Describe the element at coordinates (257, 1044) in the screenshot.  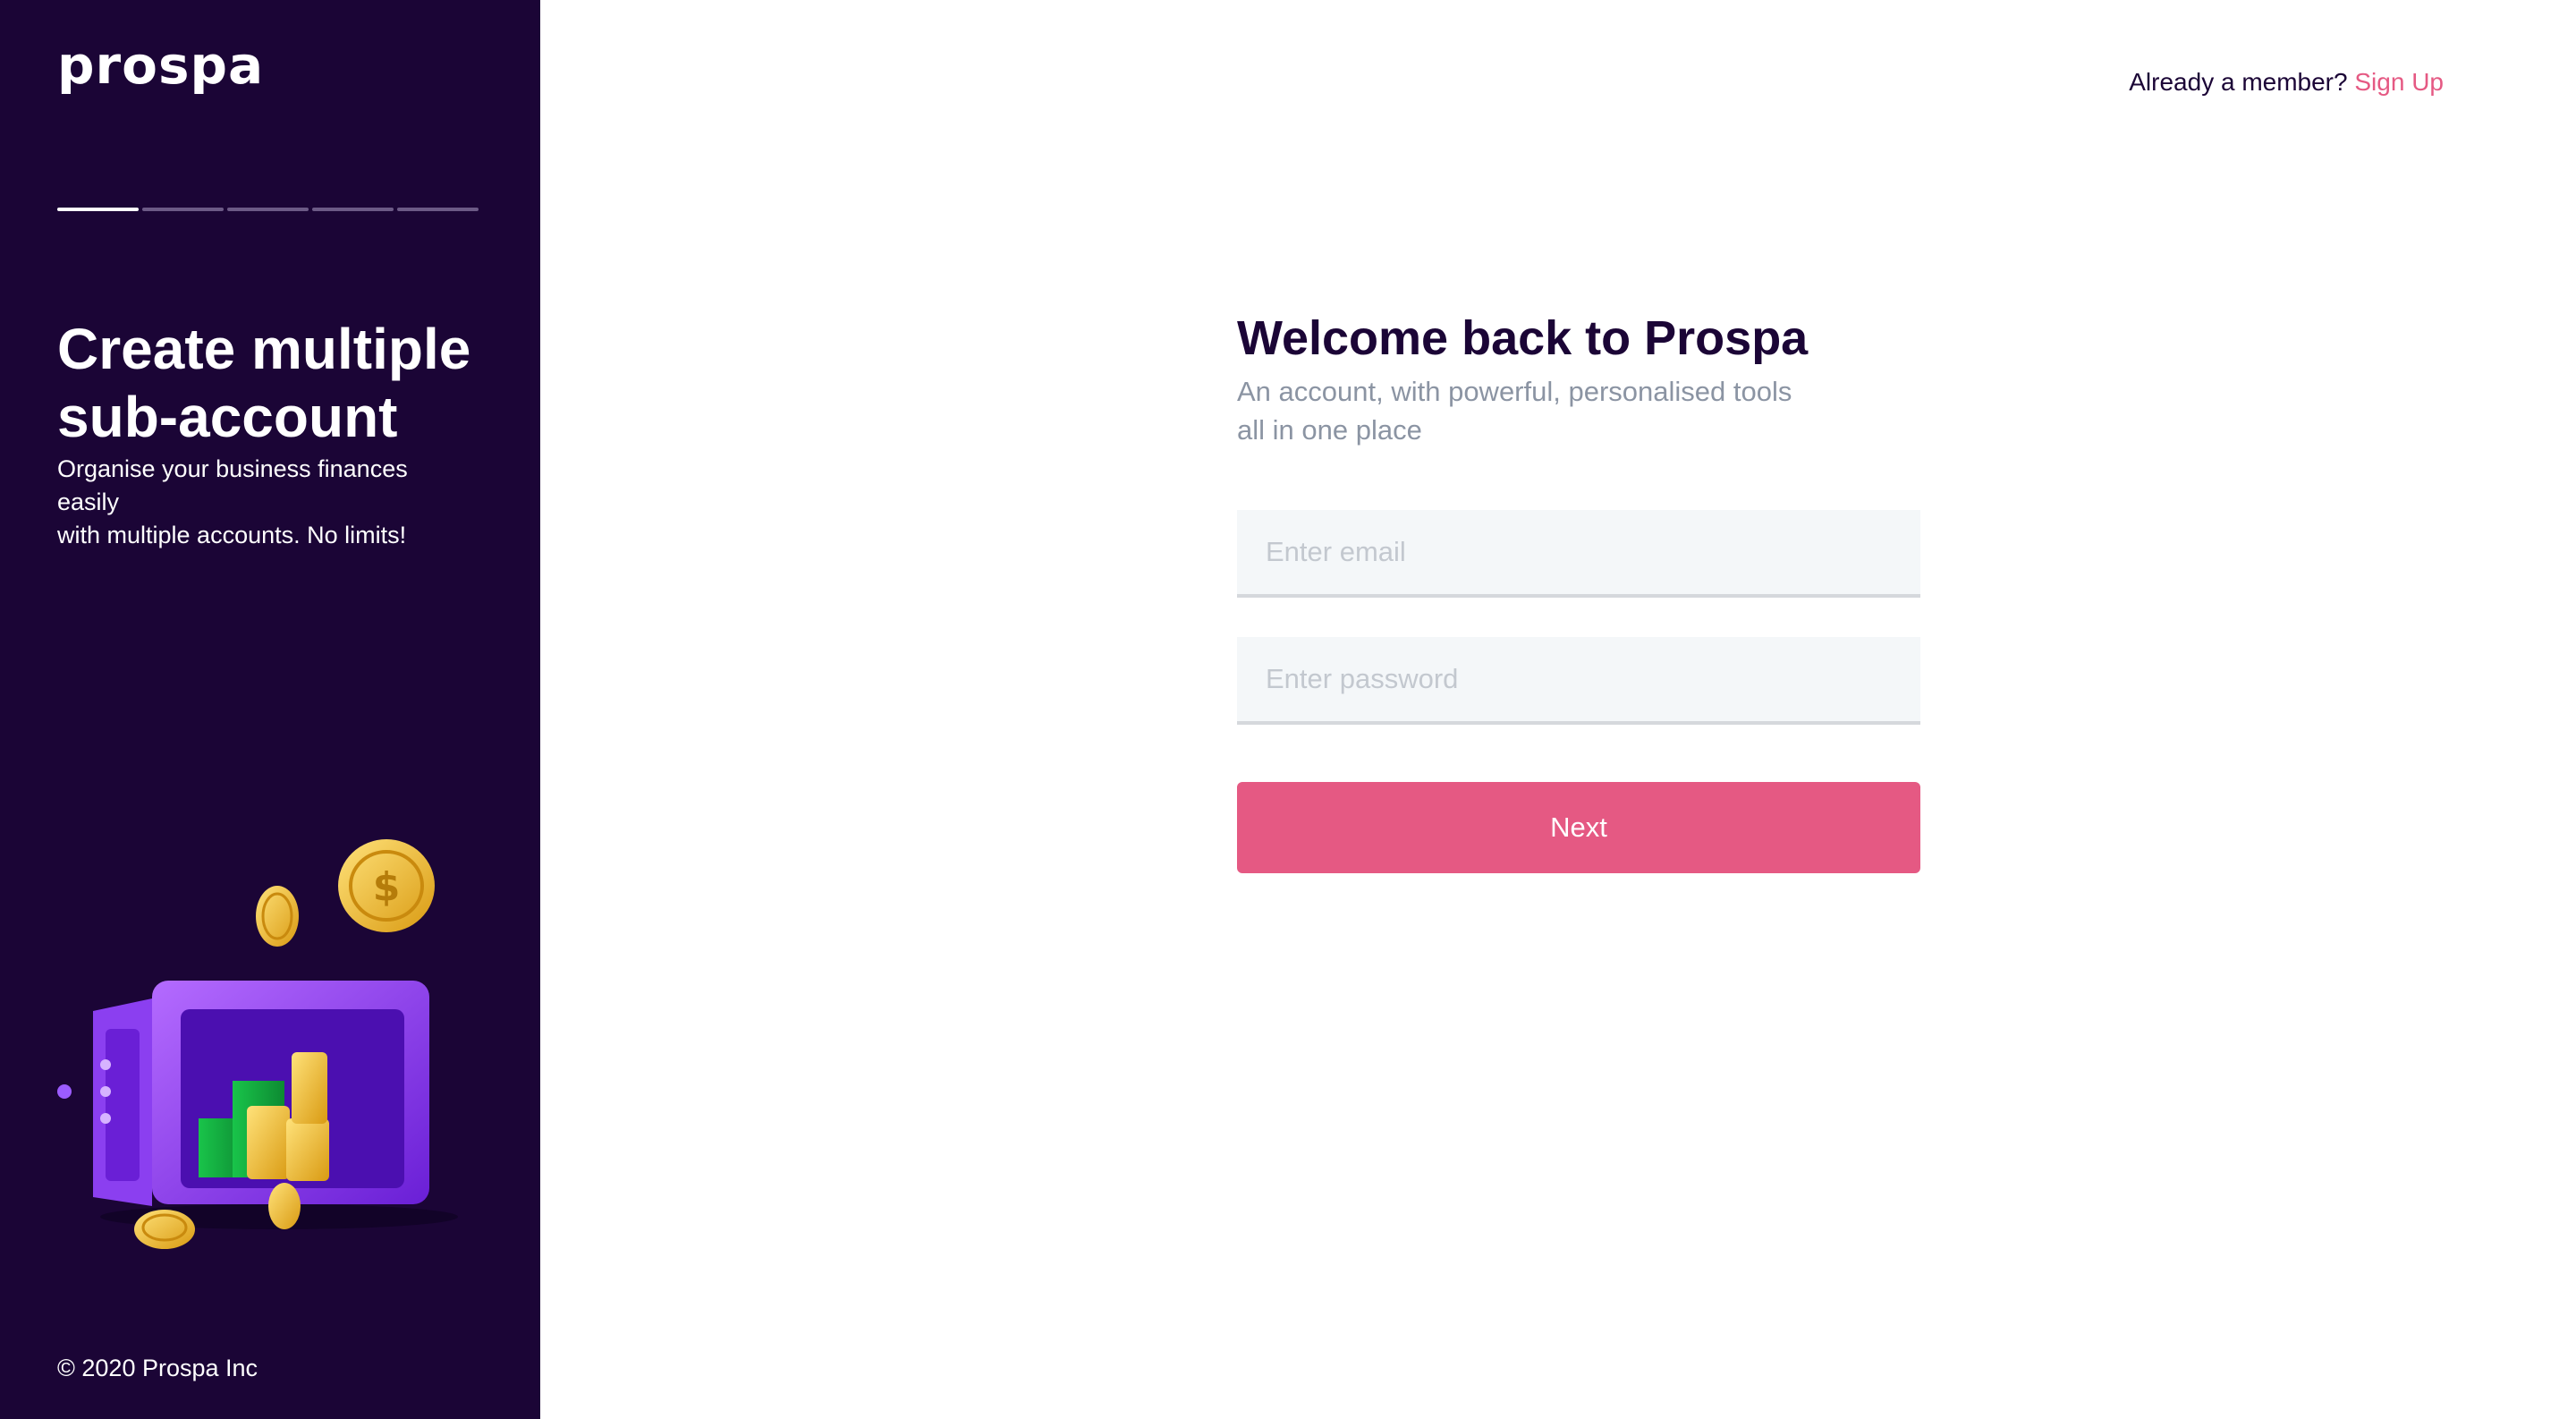
I see `safe-with-coins-illustration: $` at that location.